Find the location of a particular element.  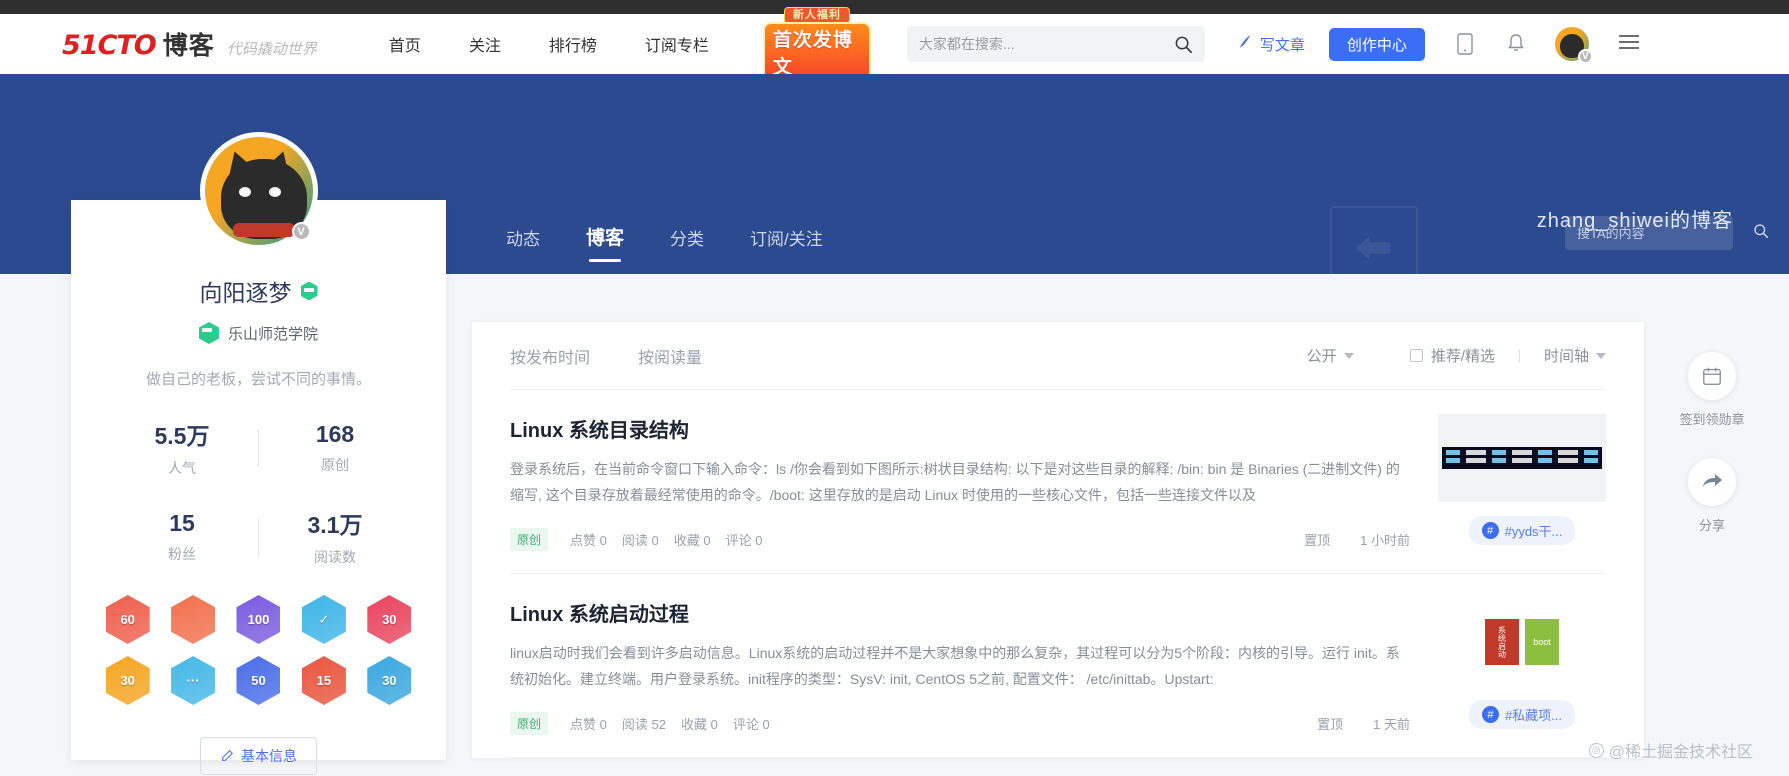

avatar: V is located at coordinates (1573, 45).